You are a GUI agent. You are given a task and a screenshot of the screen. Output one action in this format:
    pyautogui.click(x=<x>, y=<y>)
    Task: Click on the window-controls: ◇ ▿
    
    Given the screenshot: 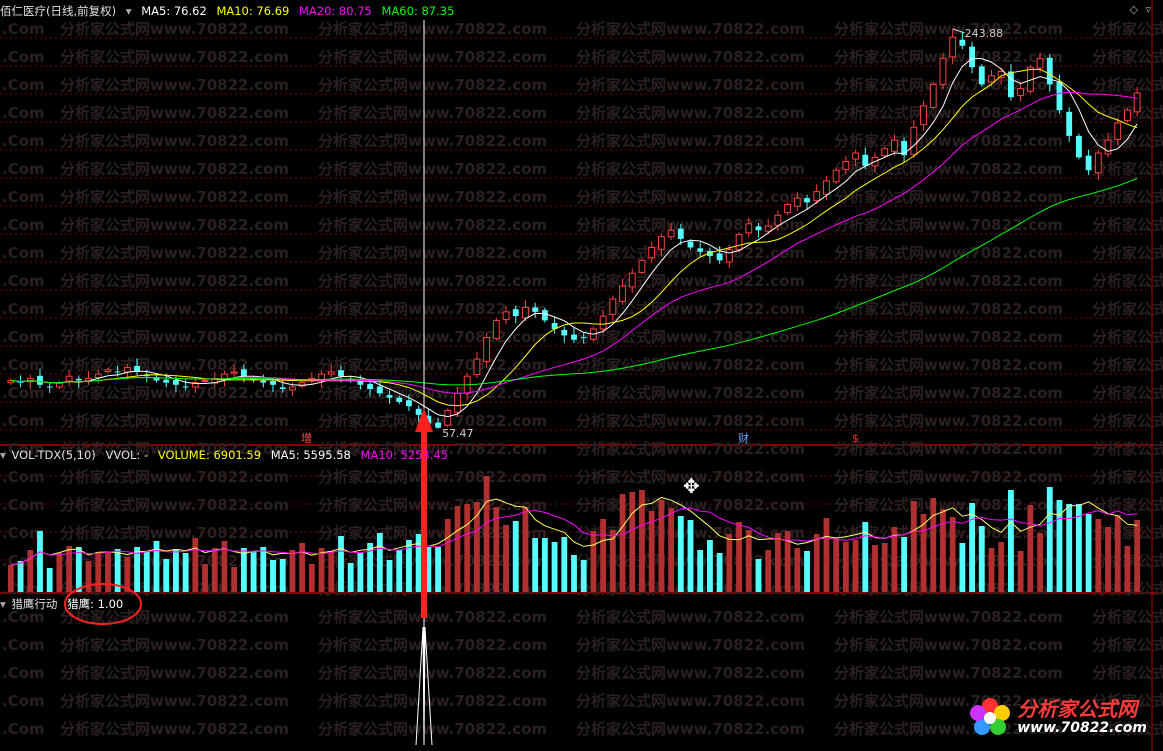 What is the action you would take?
    pyautogui.click(x=1141, y=9)
    